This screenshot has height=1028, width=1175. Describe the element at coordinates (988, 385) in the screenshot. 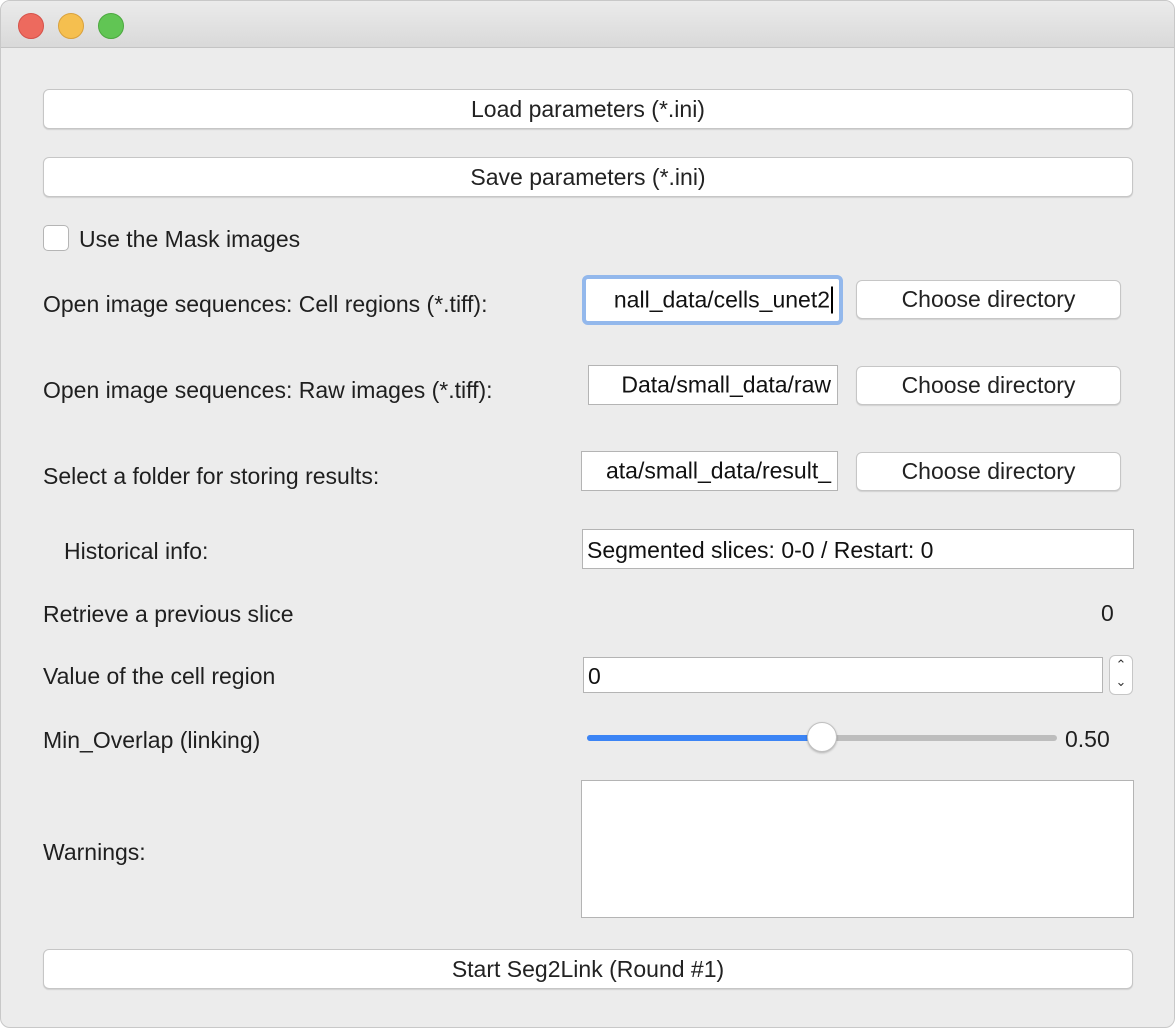

I see `choose-raw-images-directory-button: Choose directory` at that location.